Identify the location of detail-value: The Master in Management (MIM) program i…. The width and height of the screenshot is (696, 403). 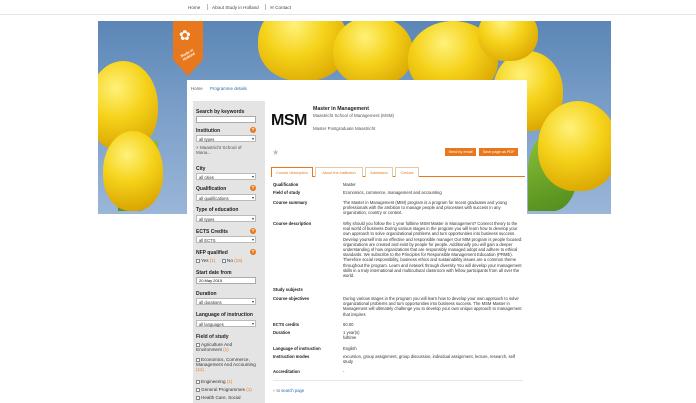
(425, 208).